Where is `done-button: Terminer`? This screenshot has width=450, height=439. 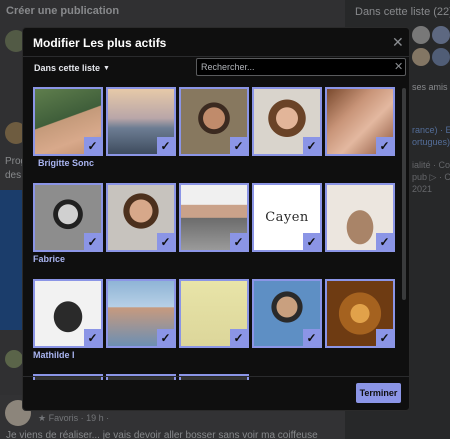
done-button: Terminer is located at coordinates (378, 393).